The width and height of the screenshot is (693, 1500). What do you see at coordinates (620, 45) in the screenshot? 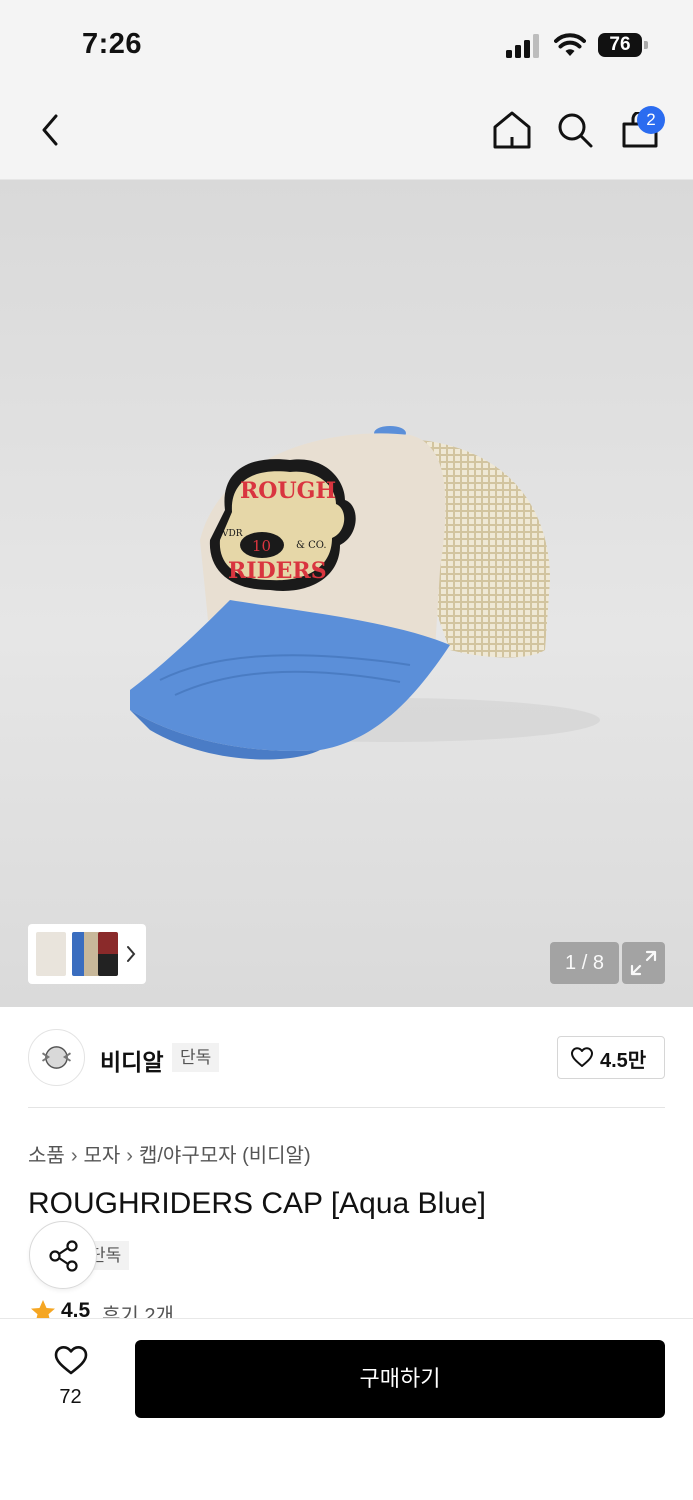
I see `battery-level: 76` at bounding box center [620, 45].